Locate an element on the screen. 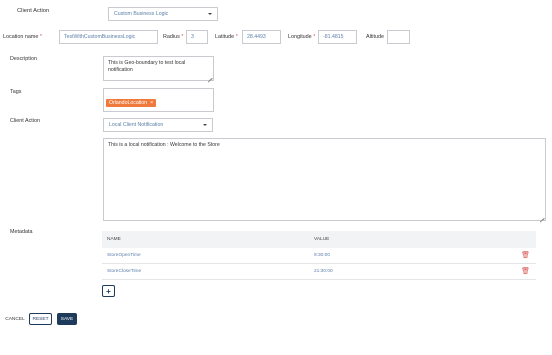 The image size is (552, 355). metadata-label: Metadata is located at coordinates (21, 232).